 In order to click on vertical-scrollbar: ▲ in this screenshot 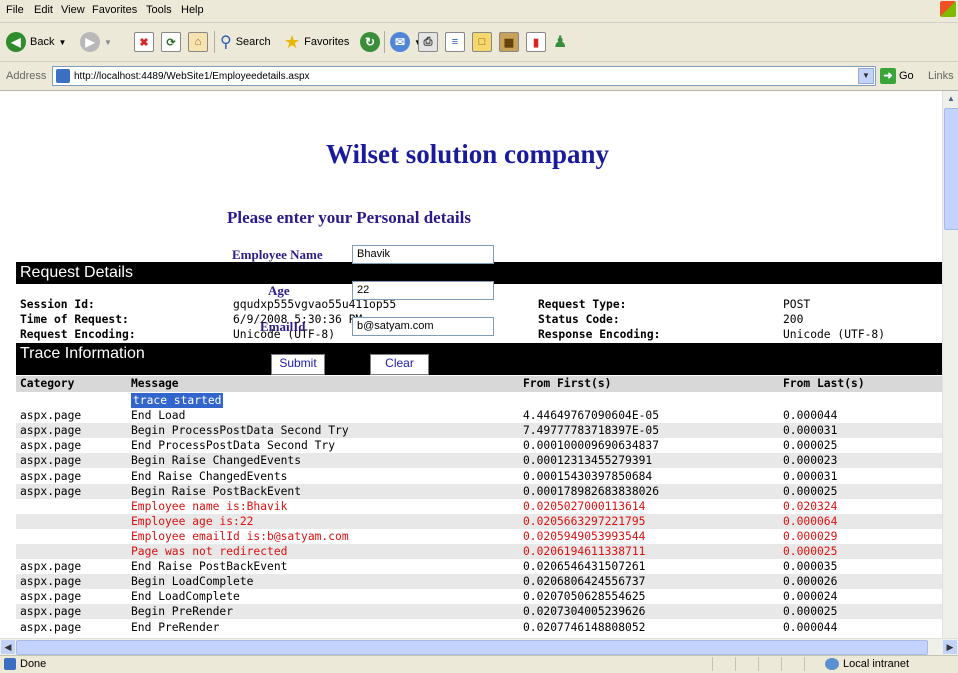, I will do `click(950, 364)`.